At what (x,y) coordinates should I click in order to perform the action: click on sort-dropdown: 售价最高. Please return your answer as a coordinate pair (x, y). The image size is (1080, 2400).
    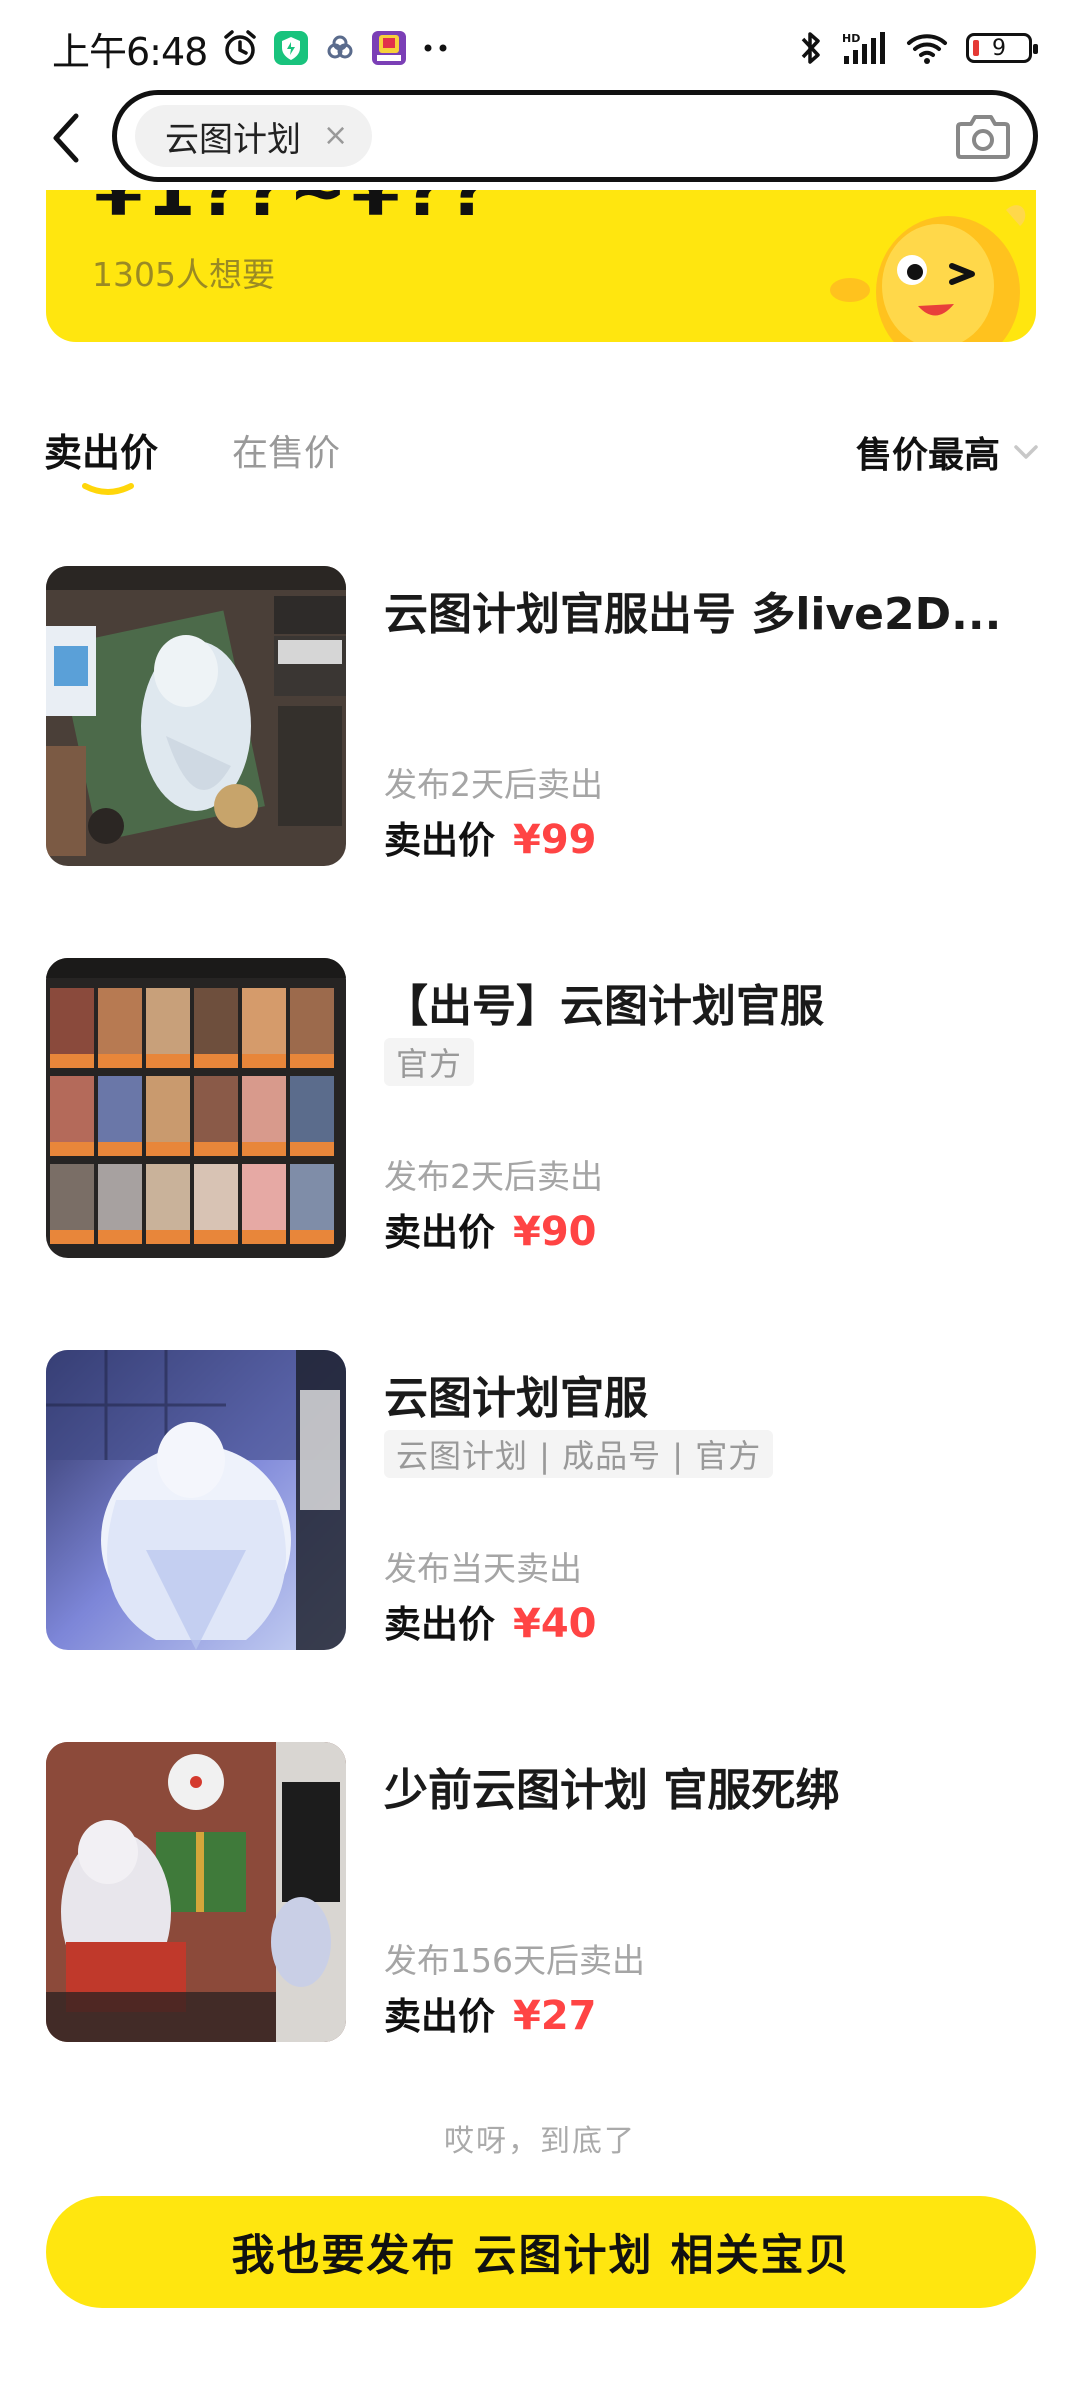
    Looking at the image, I should click on (948, 452).